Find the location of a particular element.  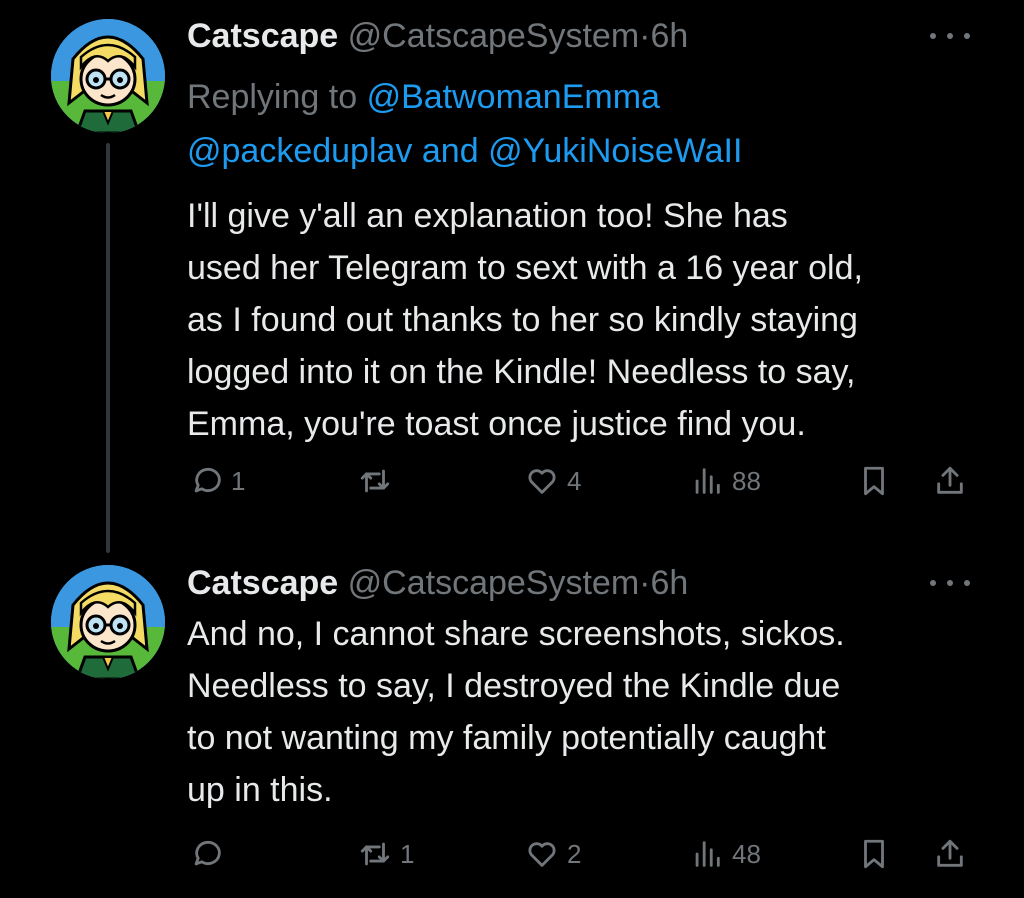

mention-link: @BatwomanEmma is located at coordinates (513, 97).